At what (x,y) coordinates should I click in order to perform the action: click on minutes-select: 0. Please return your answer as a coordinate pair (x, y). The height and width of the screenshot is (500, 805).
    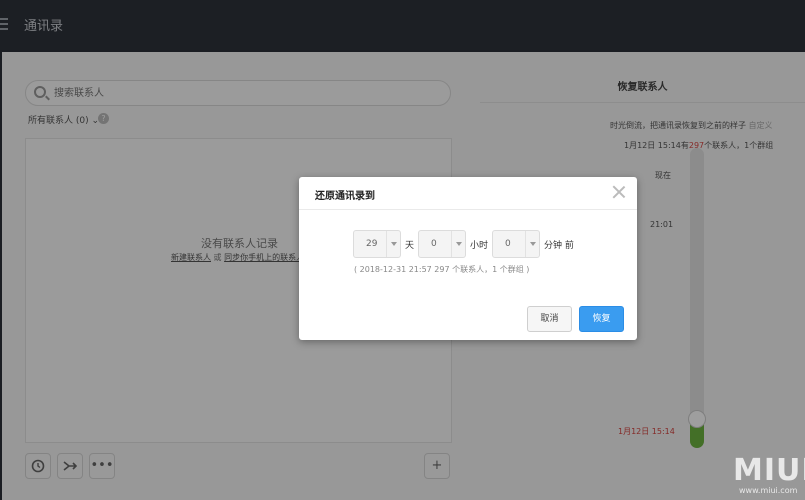
    Looking at the image, I should click on (516, 244).